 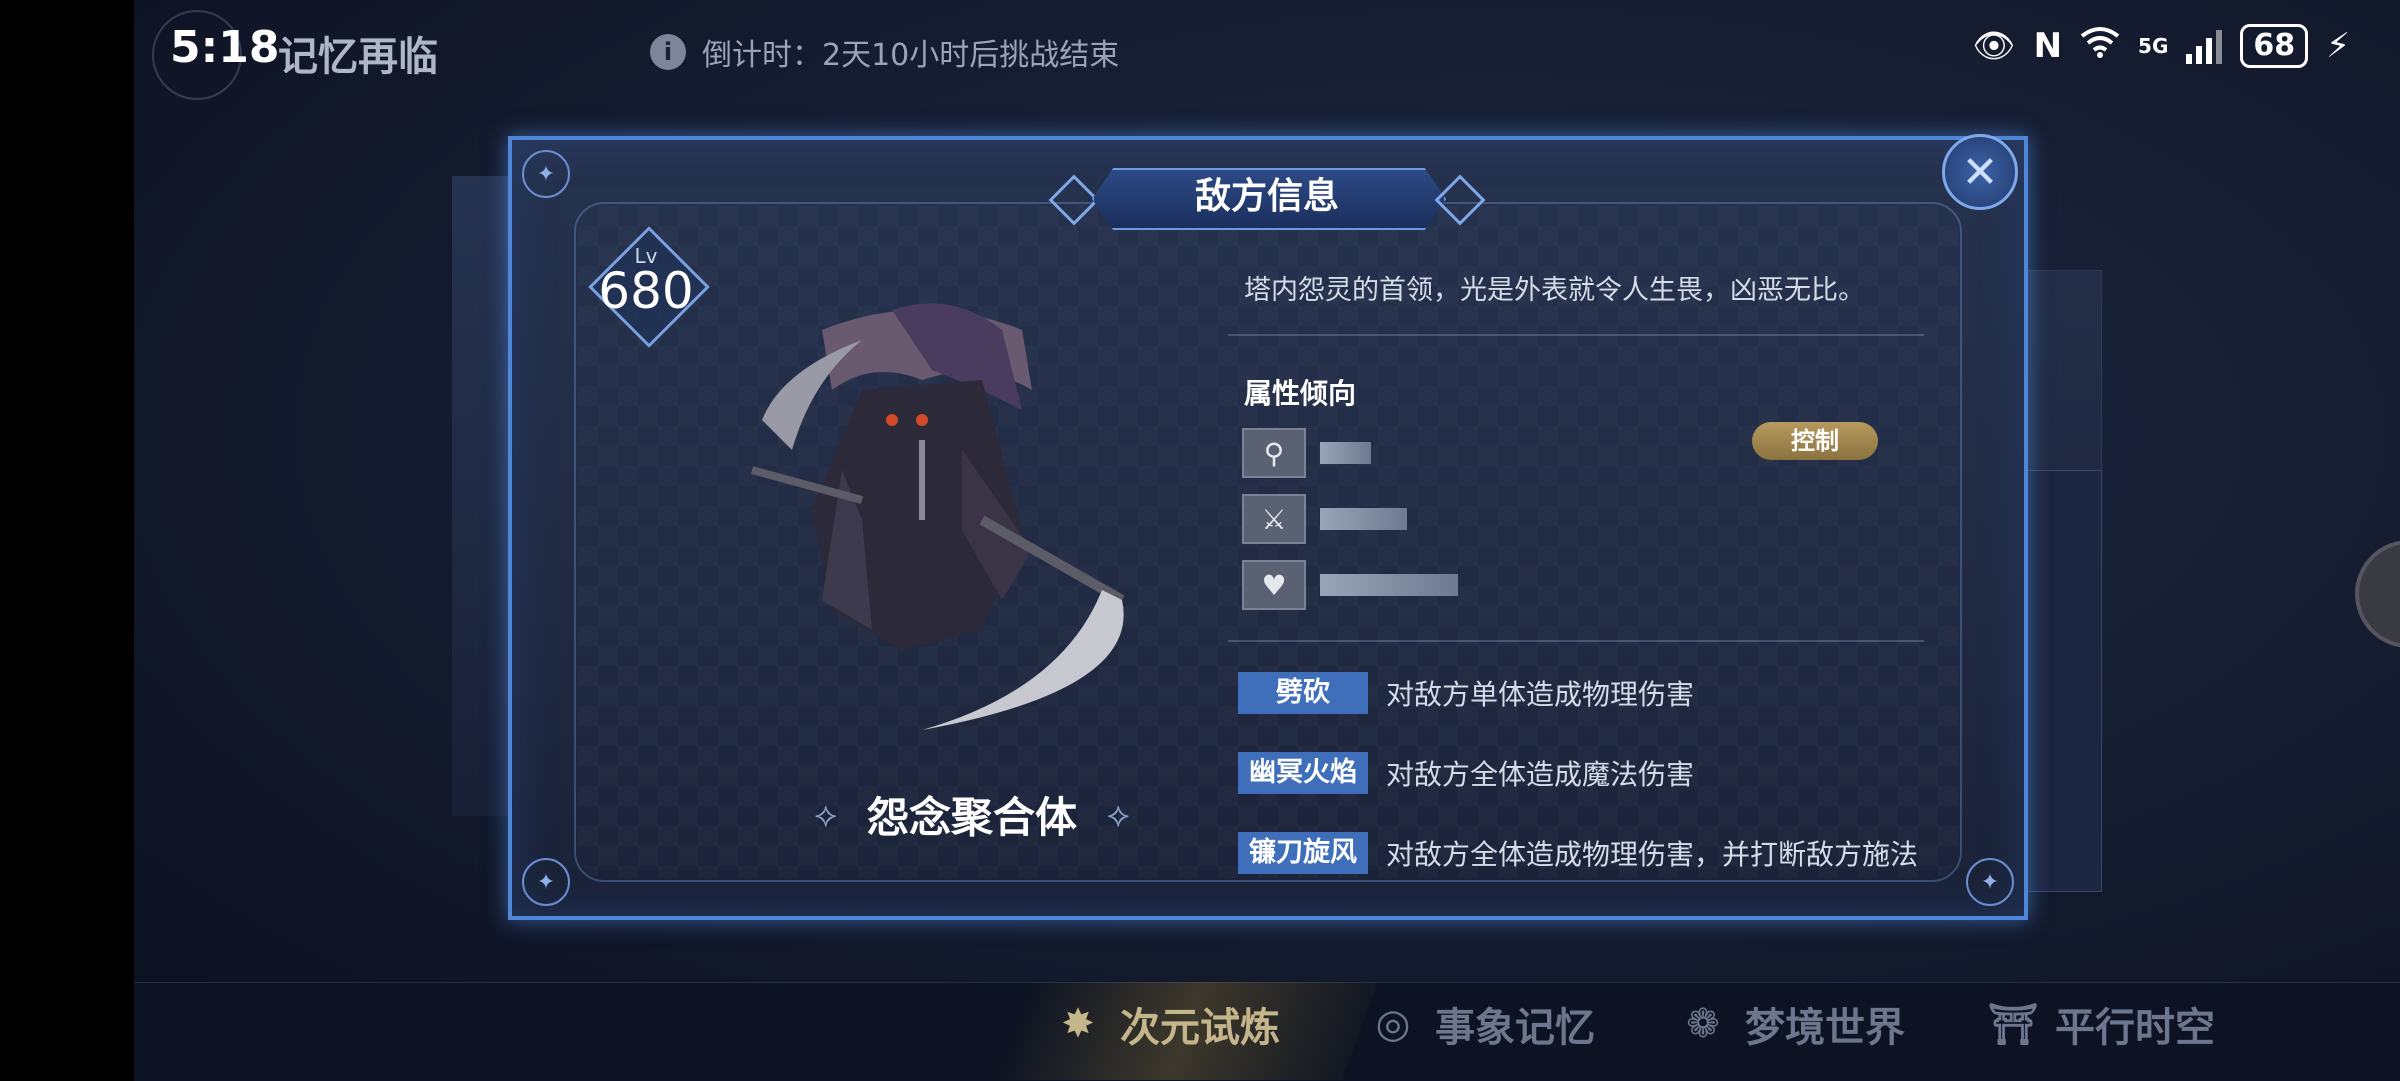 I want to click on level-badge: Lv 680, so click(x=649, y=287).